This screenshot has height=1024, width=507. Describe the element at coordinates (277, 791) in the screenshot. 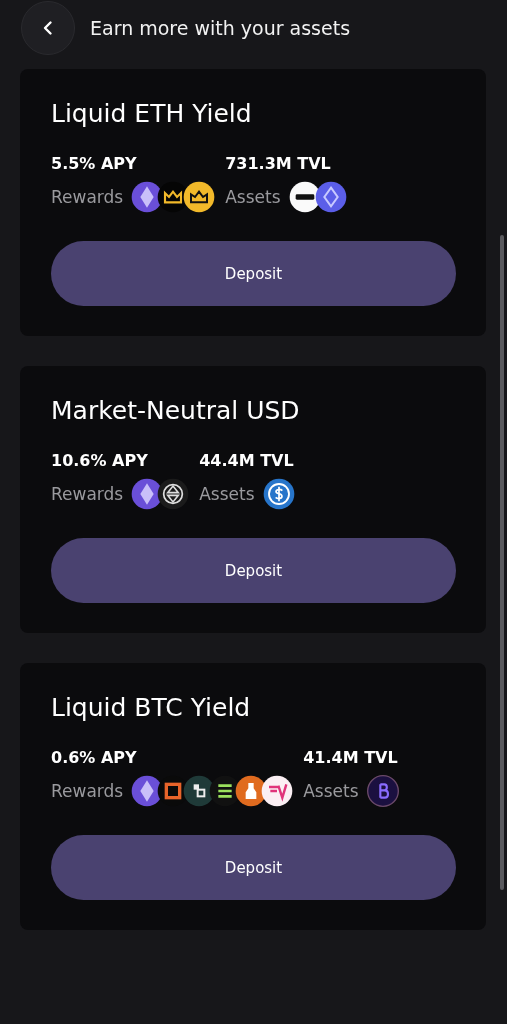

I see `v-token-icon` at that location.